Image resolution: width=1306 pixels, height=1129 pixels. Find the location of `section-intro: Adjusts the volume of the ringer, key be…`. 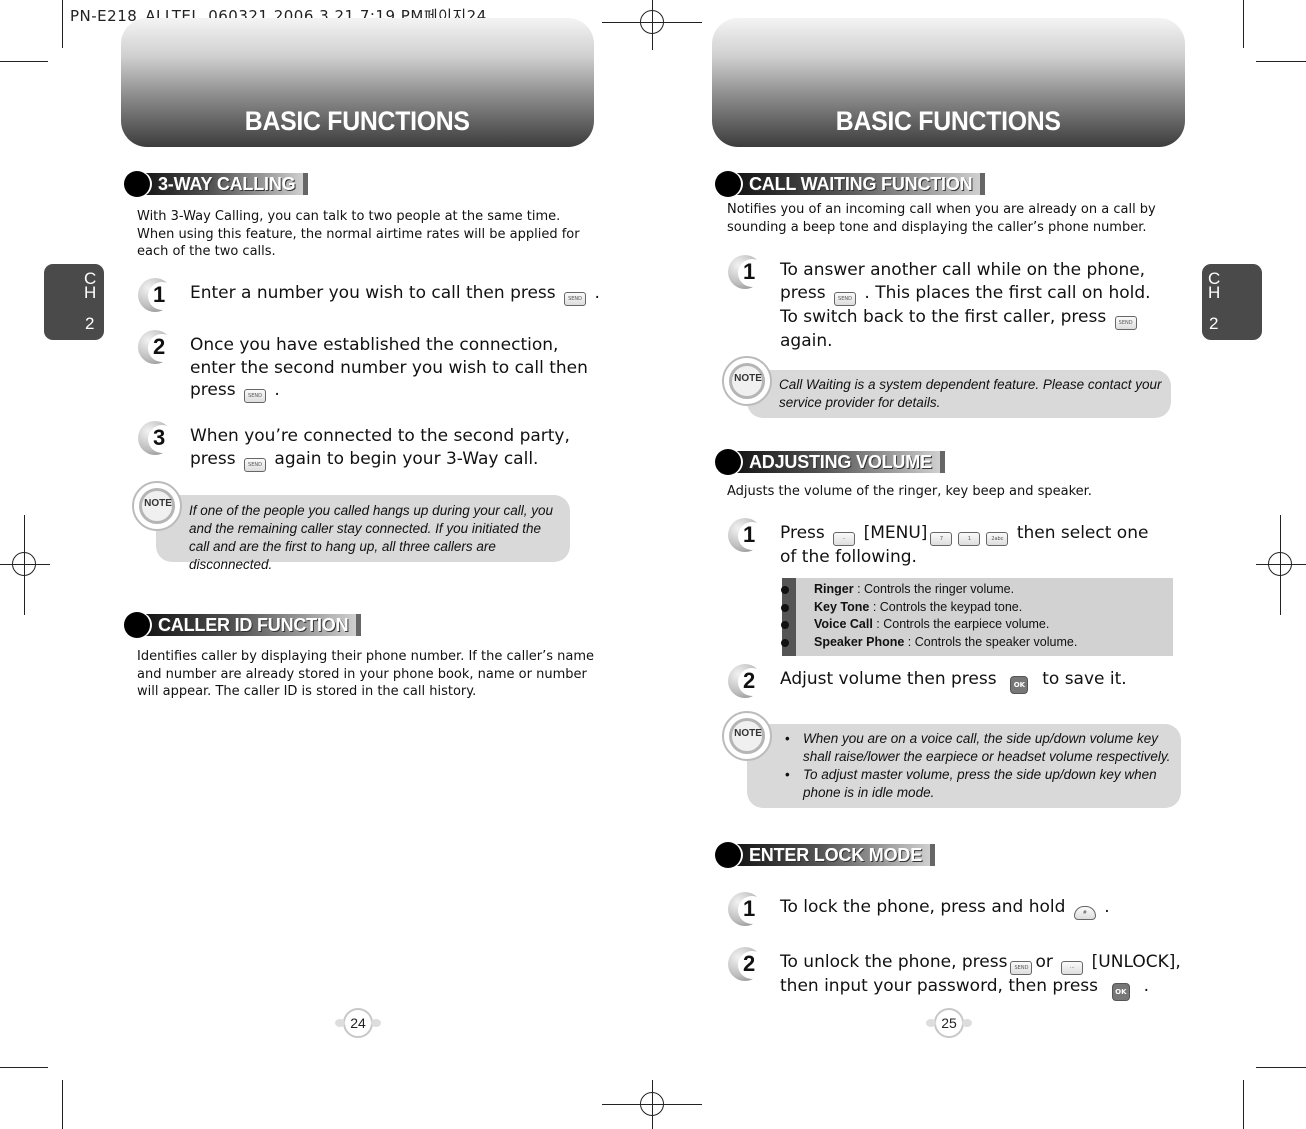

section-intro: Adjusts the volume of the ringer, key be… is located at coordinates (909, 491).